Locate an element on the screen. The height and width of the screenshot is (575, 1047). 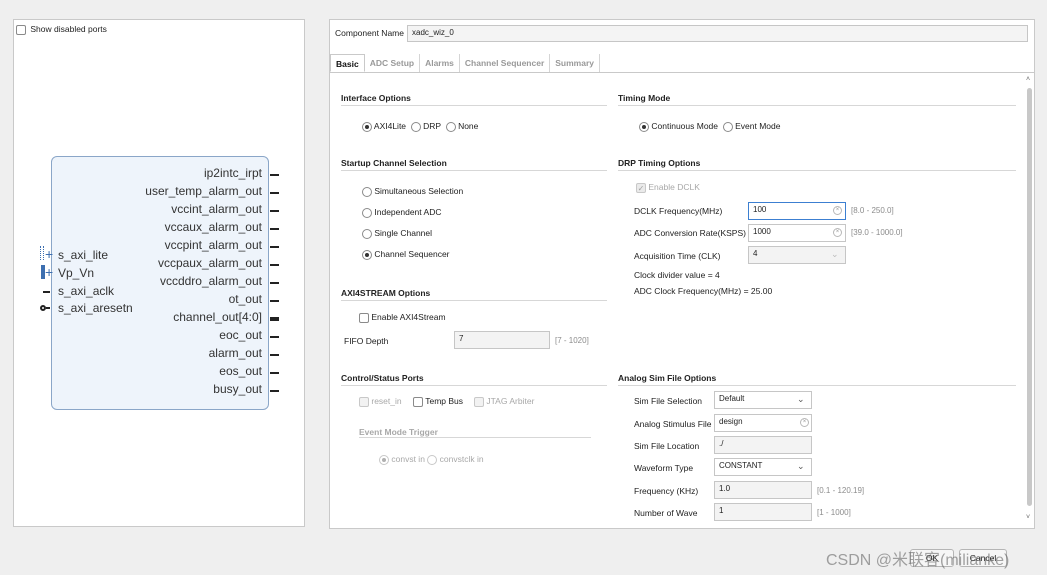
port-row: eos_out is located at coordinates (195, 373).